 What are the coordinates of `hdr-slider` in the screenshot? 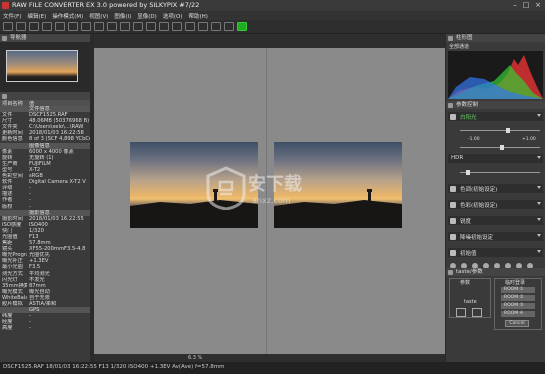 It's located at (500, 172).